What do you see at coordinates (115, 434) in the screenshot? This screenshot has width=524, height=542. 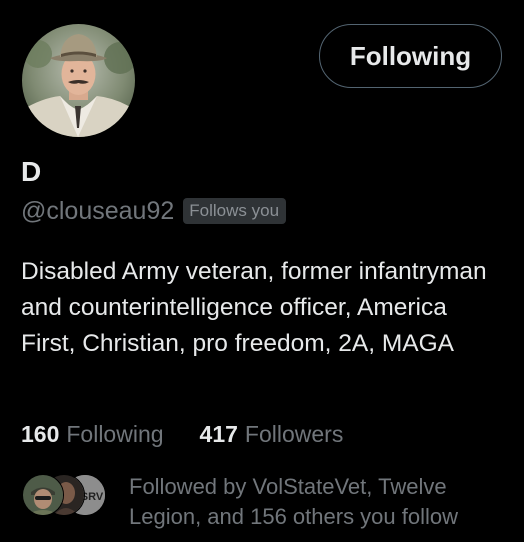 I see `following-label: Following` at bounding box center [115, 434].